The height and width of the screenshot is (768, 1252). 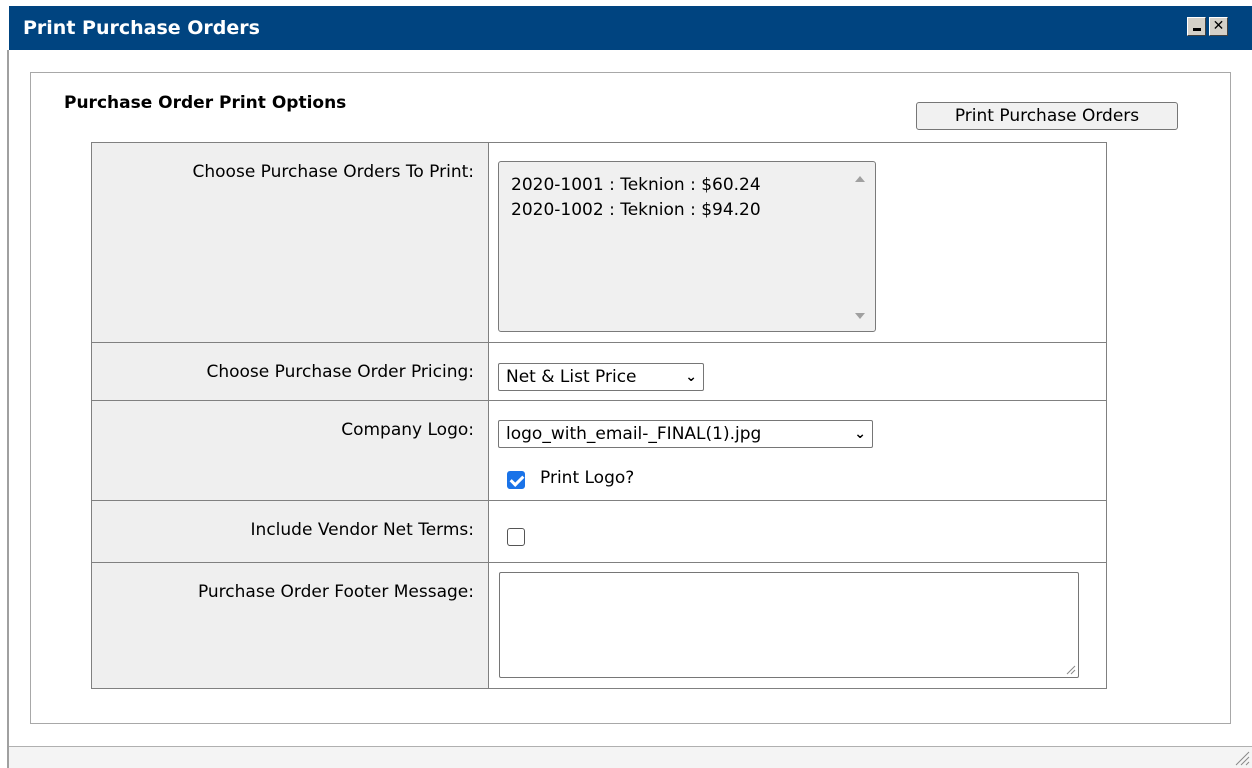 I want to click on company-logo-label: Company Logo:, so click(x=407, y=430).